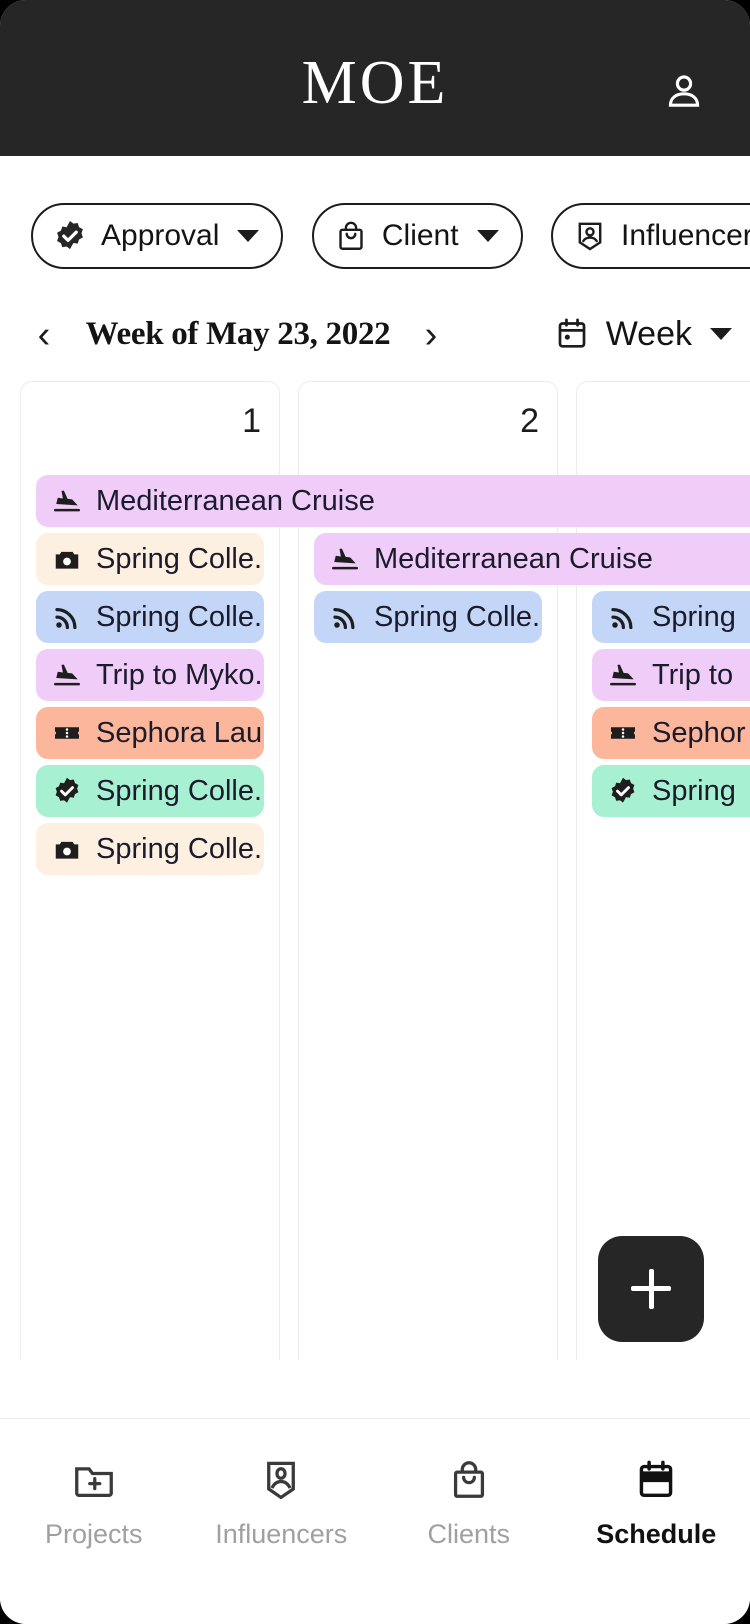  I want to click on nav-item-clients: Clients, so click(469, 1521).